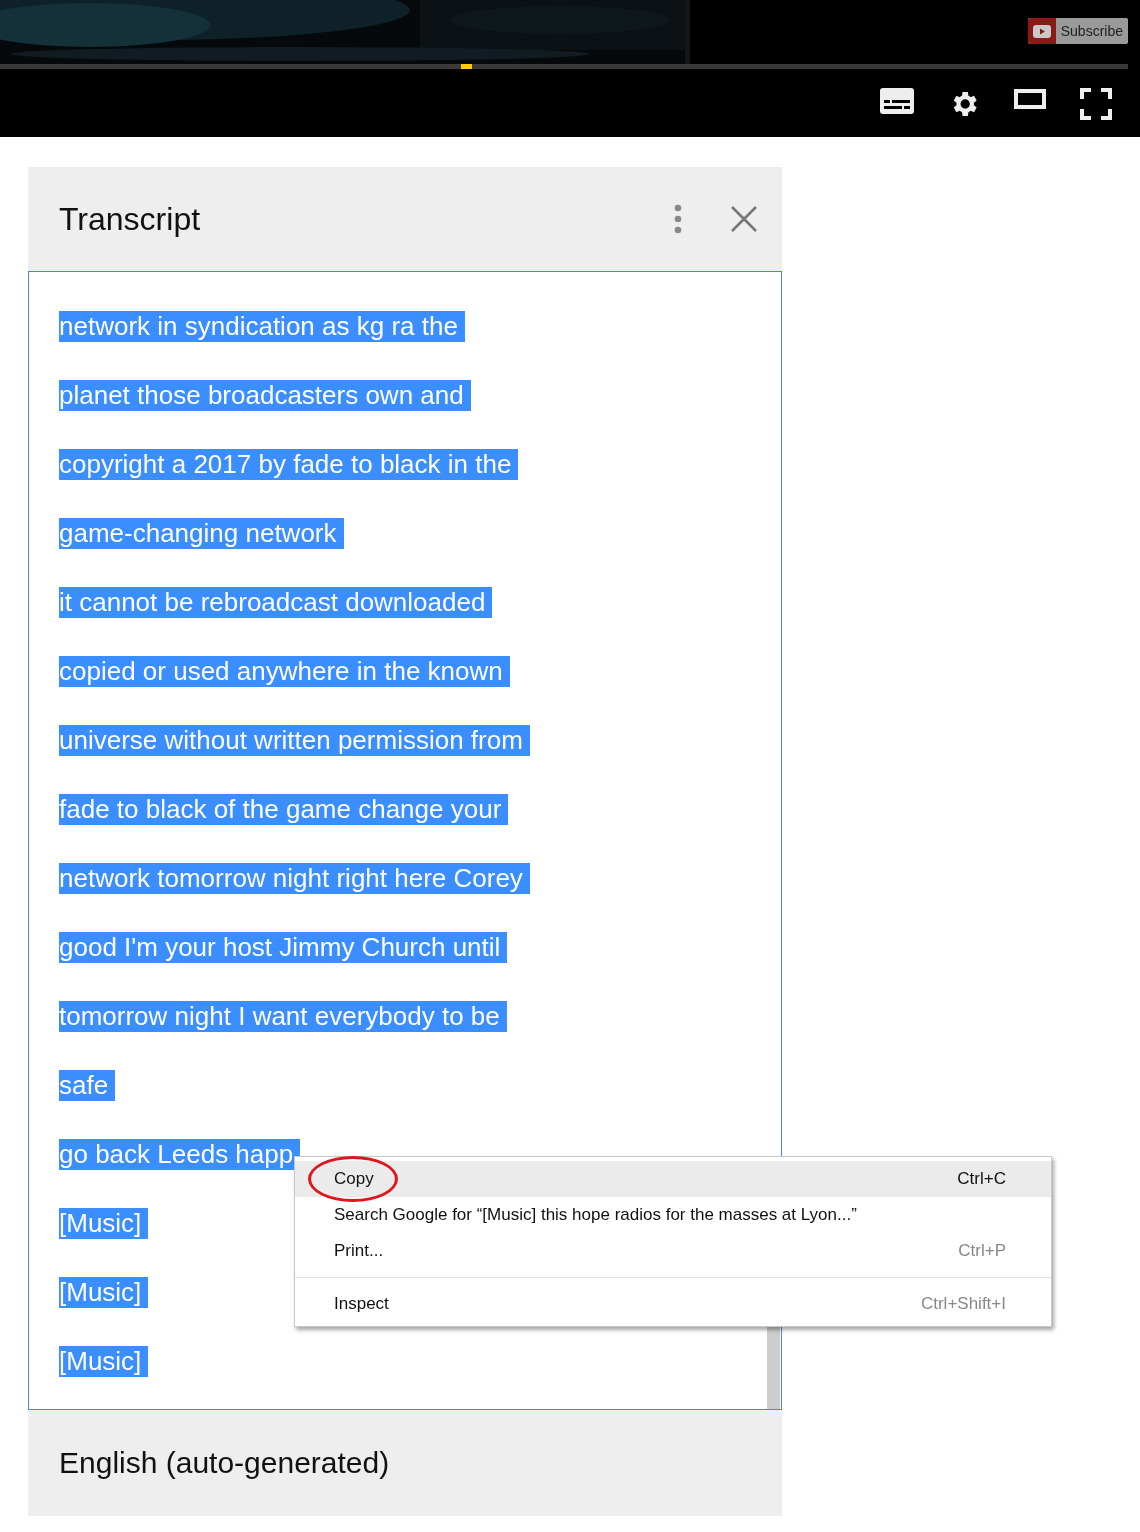 This screenshot has width=1140, height=1532. What do you see at coordinates (982, 1251) in the screenshot?
I see `shortcut-label: Ctrl+P` at bounding box center [982, 1251].